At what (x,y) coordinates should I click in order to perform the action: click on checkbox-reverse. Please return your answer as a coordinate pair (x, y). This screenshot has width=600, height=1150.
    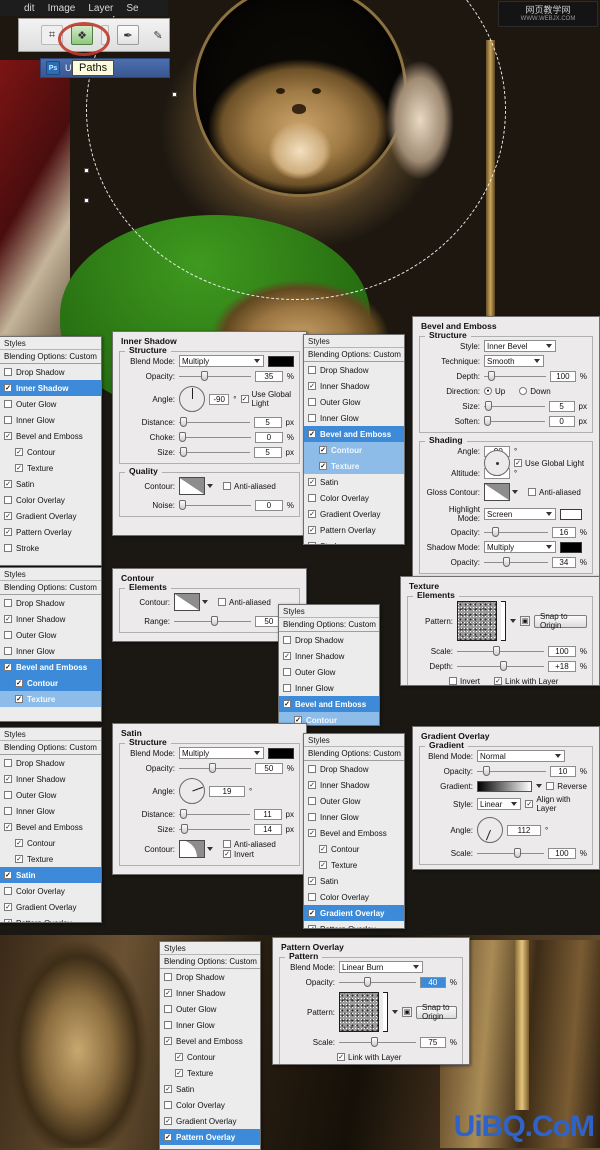
    Looking at the image, I should click on (550, 786).